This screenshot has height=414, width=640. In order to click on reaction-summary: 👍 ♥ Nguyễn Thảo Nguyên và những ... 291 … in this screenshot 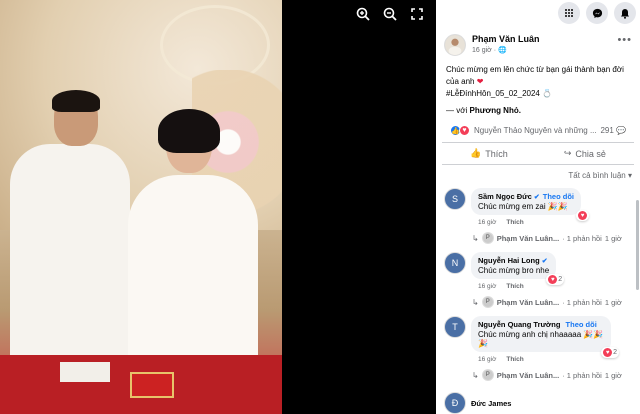, I will do `click(538, 129)`.